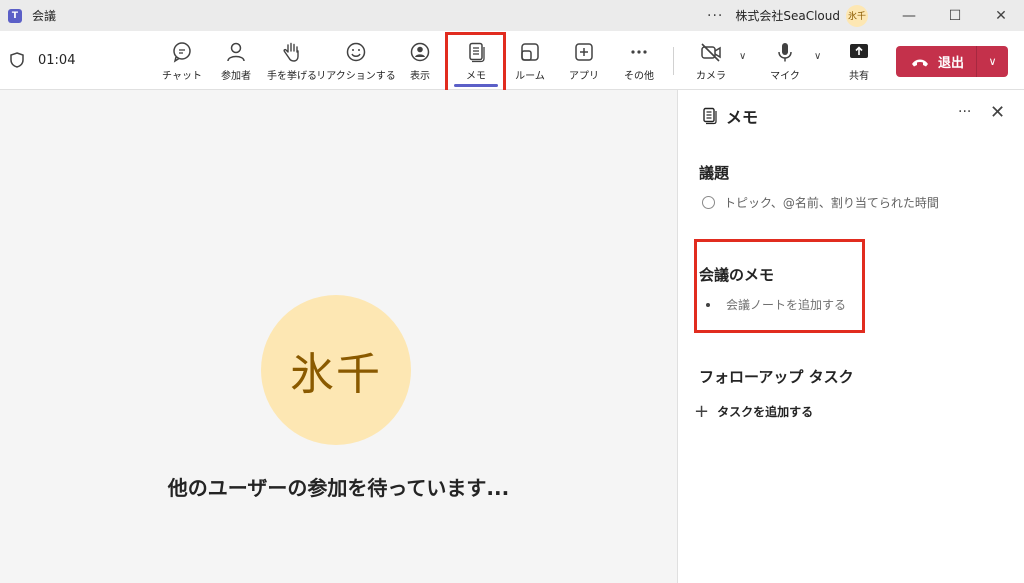 This screenshot has width=1024, height=583. I want to click on camera-options-chevron-down-icon: ∨, so click(742, 56).